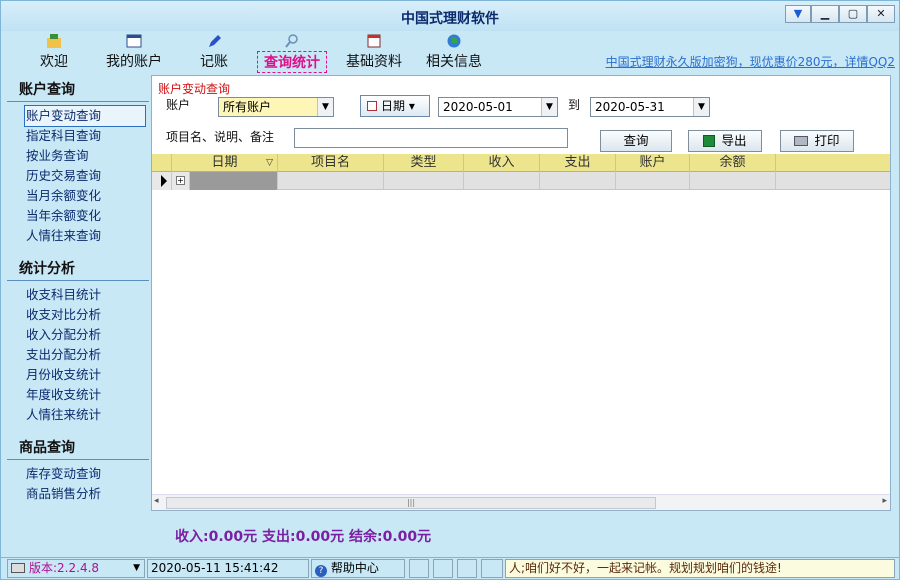 This screenshot has height=580, width=900. What do you see at coordinates (450, 19) in the screenshot?
I see `window-title: 中国式理财软件` at bounding box center [450, 19].